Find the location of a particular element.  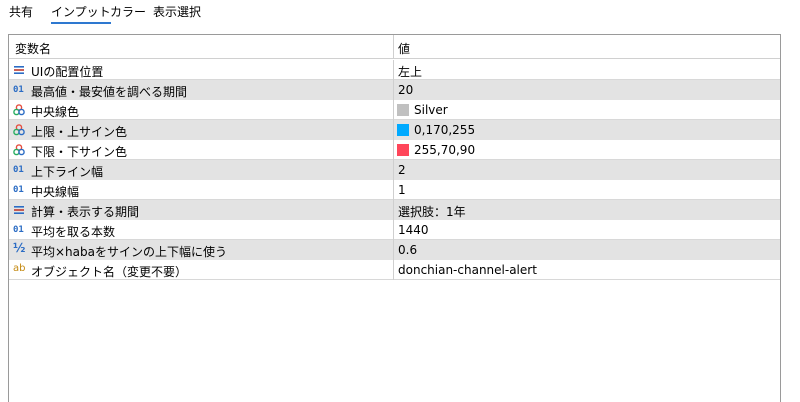

name-cell: 上限・上サイン色 is located at coordinates (201, 130).